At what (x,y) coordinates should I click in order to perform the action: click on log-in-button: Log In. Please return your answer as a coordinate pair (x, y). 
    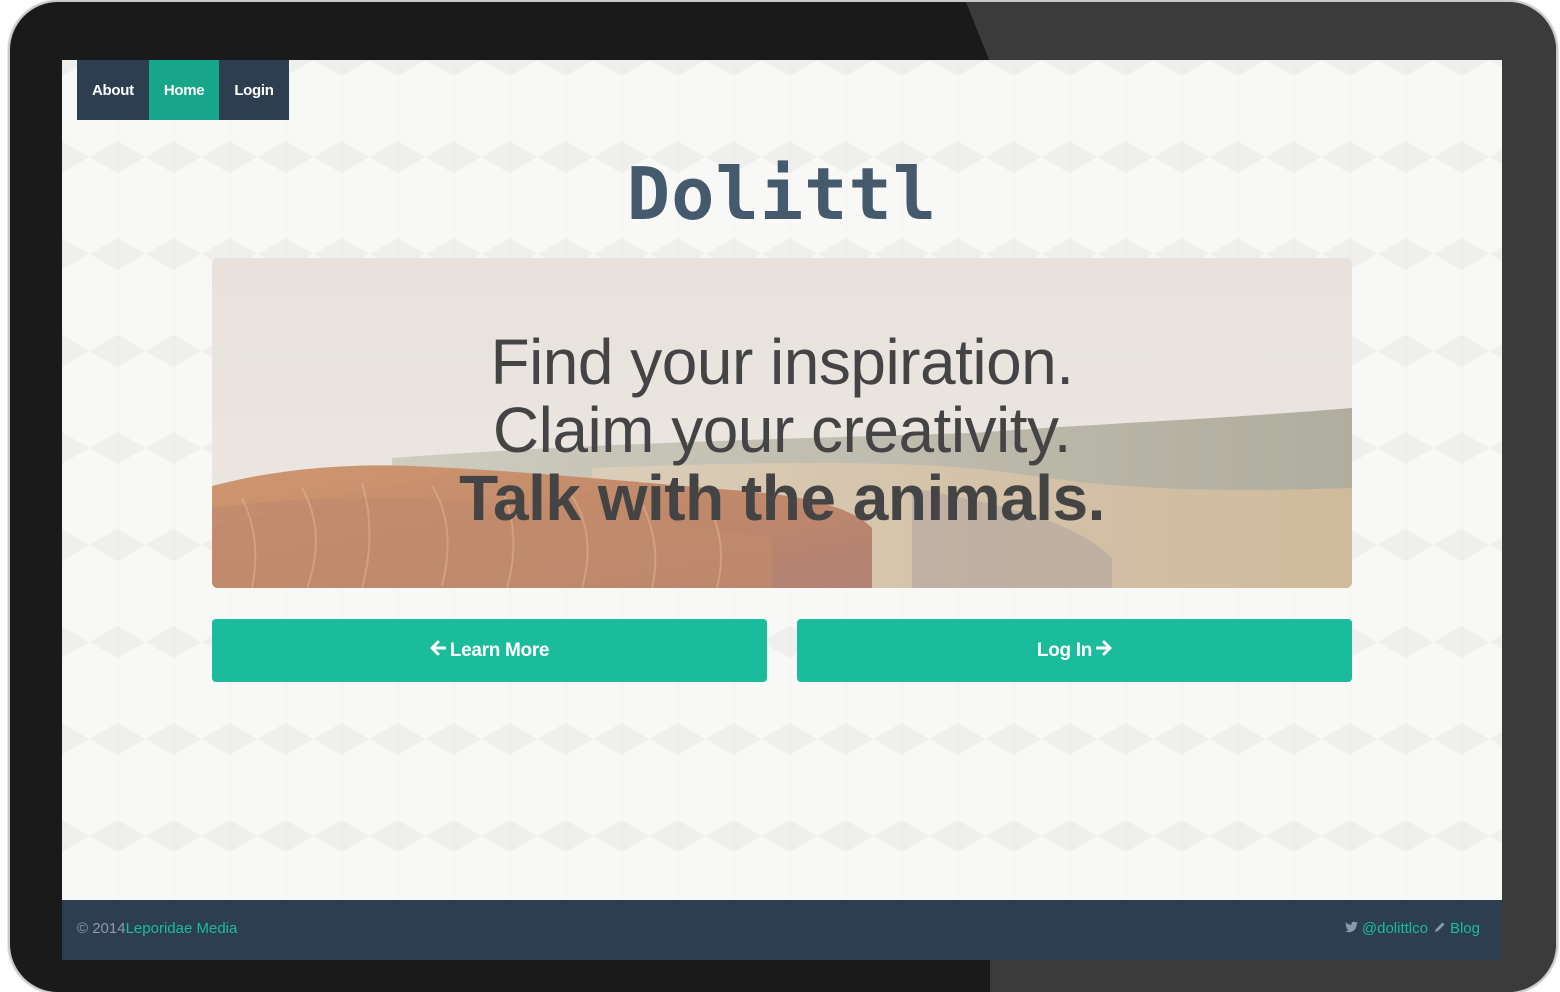
    Looking at the image, I should click on (1074, 650).